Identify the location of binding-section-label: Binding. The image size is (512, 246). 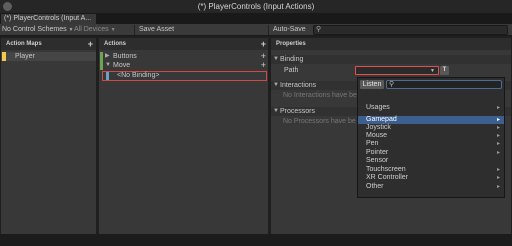
(292, 59).